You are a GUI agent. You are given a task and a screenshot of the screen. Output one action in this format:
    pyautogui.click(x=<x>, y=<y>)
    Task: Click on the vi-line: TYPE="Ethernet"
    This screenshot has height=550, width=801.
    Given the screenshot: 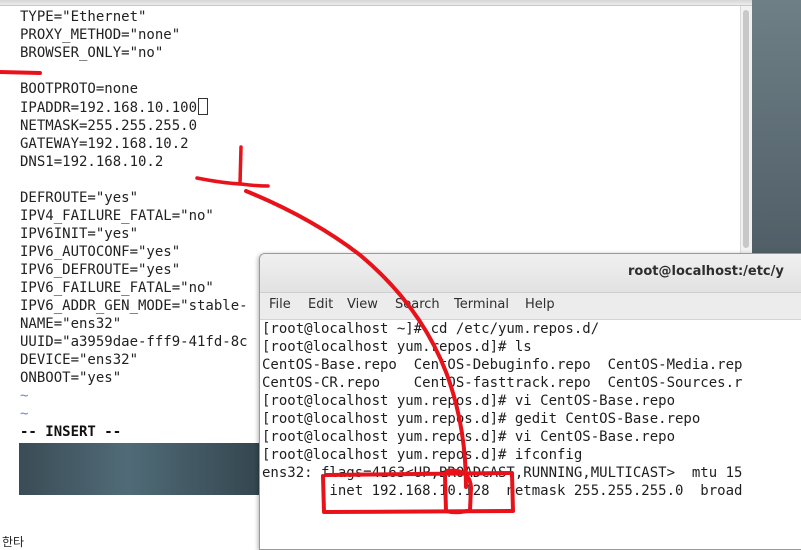 What is the action you would take?
    pyautogui.click(x=134, y=17)
    